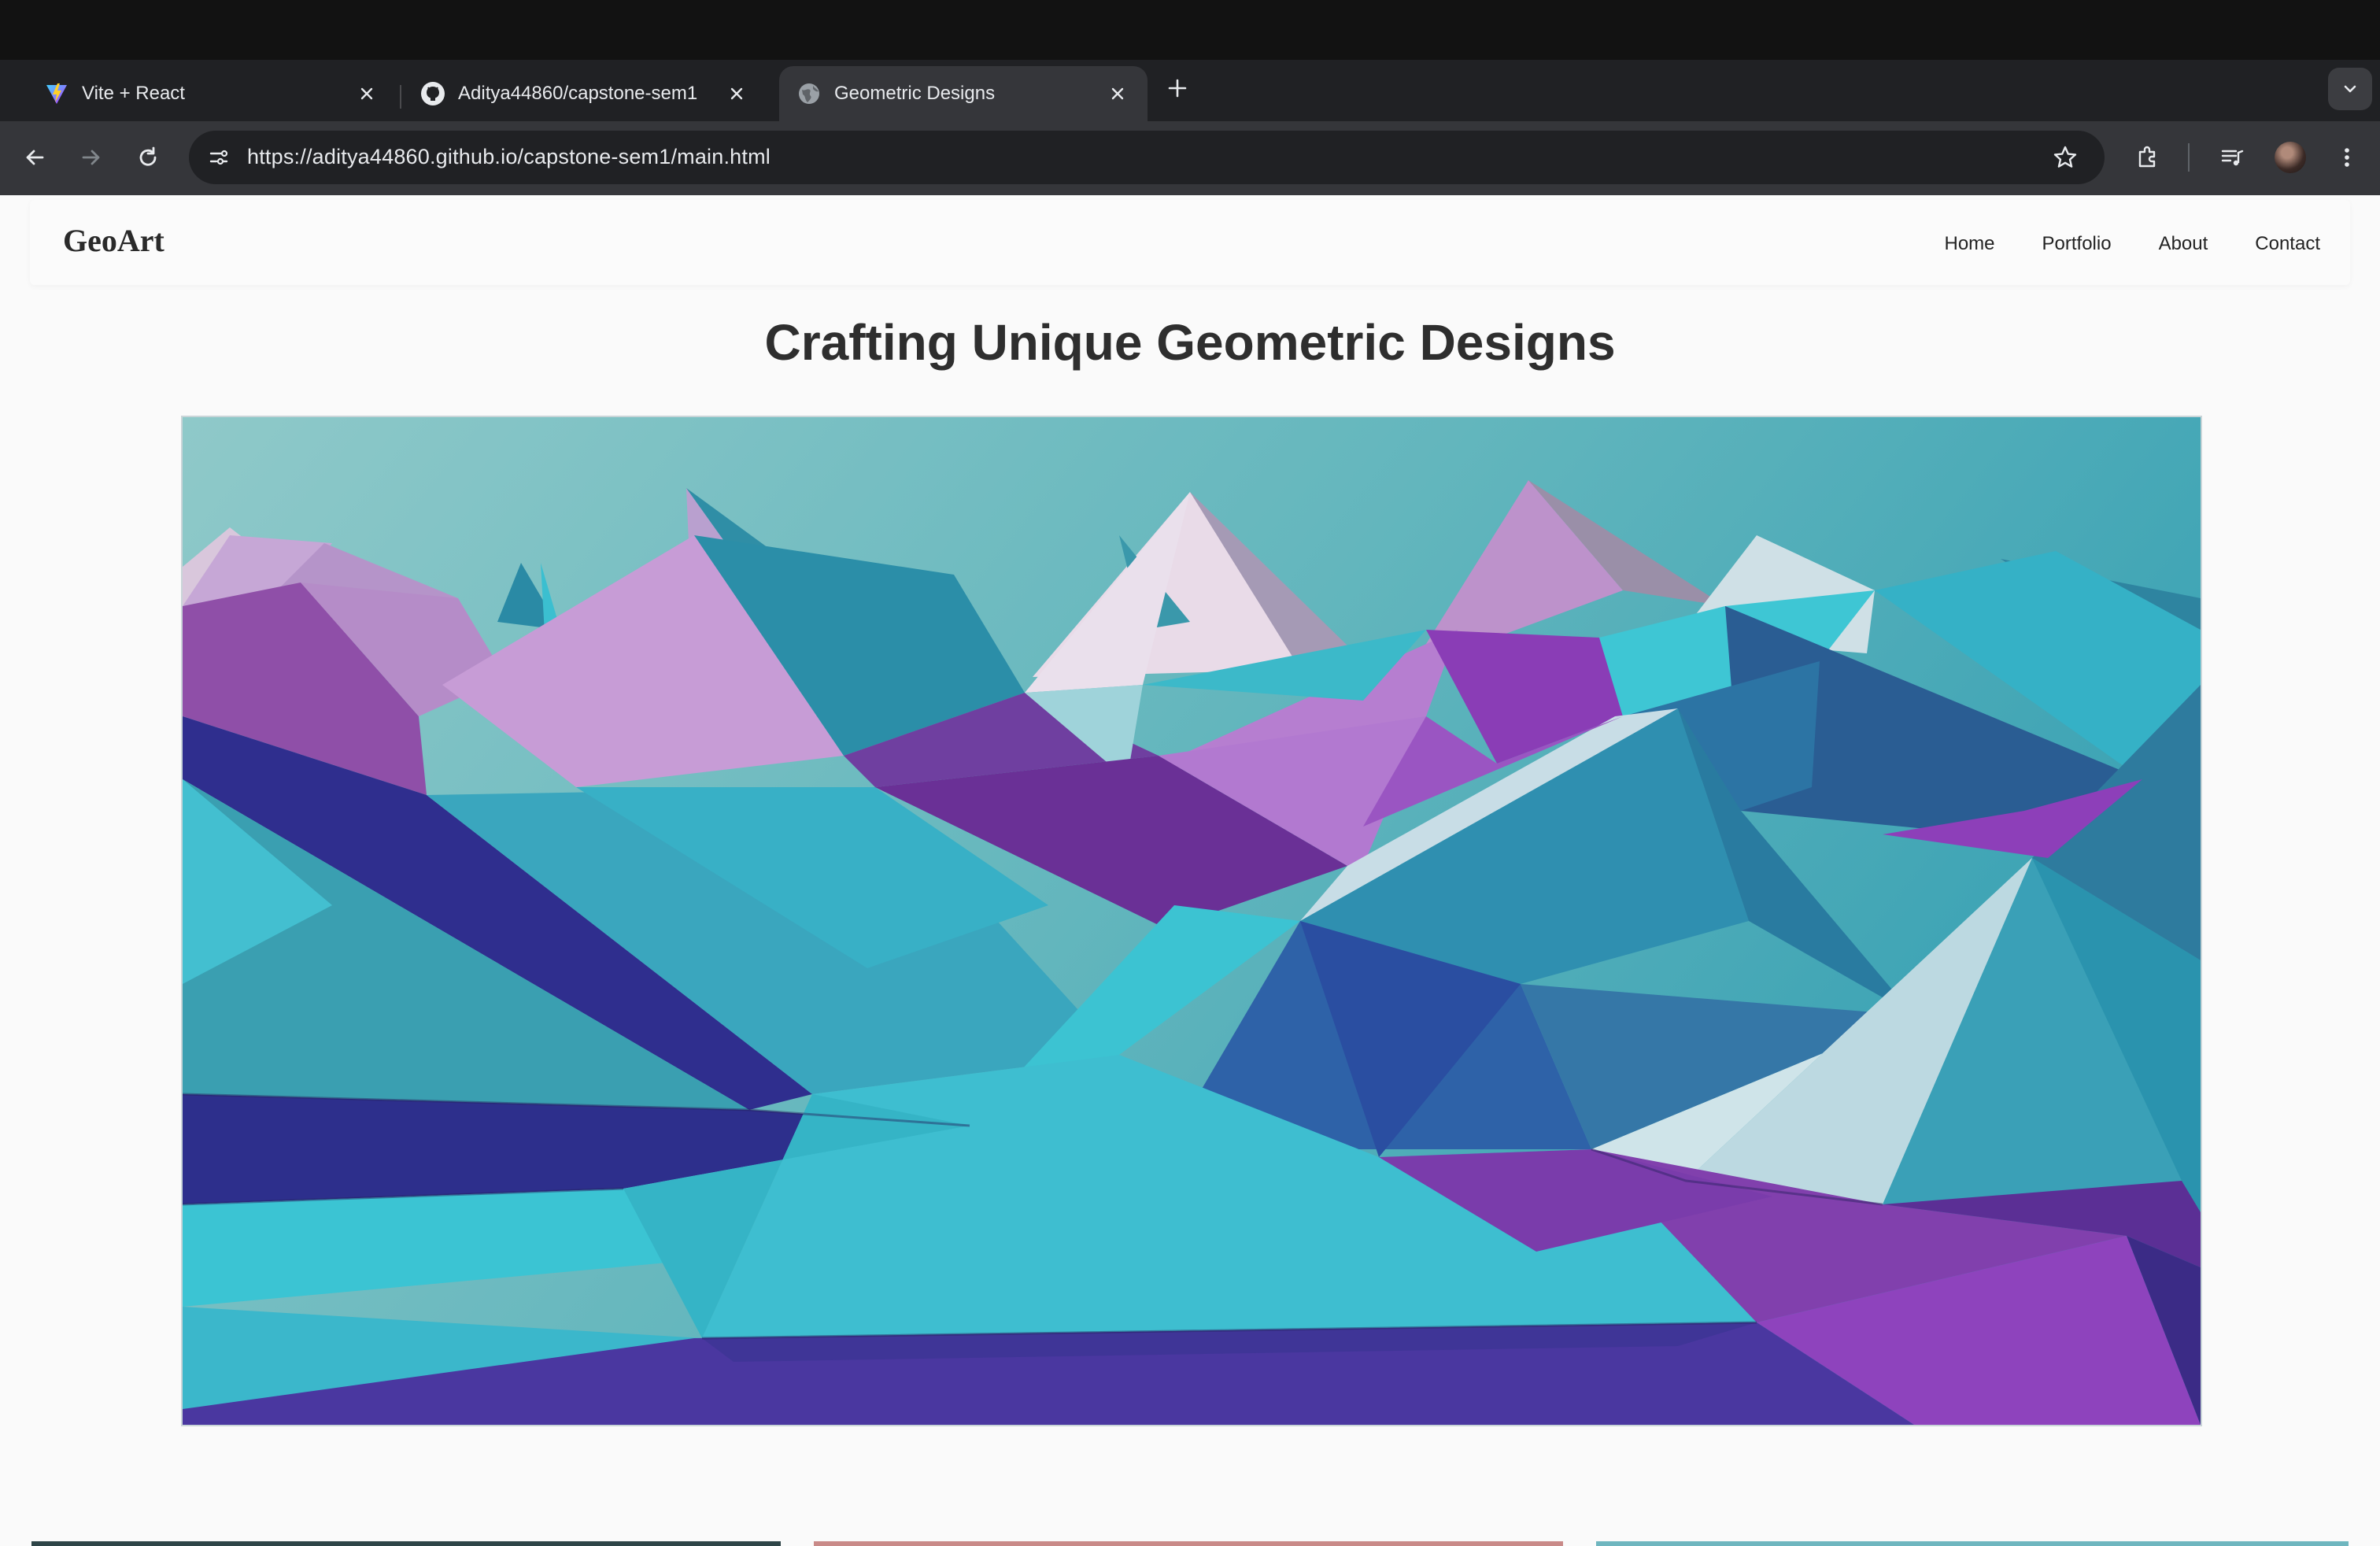  Describe the element at coordinates (2189, 157) in the screenshot. I see `toolbar-divider` at that location.